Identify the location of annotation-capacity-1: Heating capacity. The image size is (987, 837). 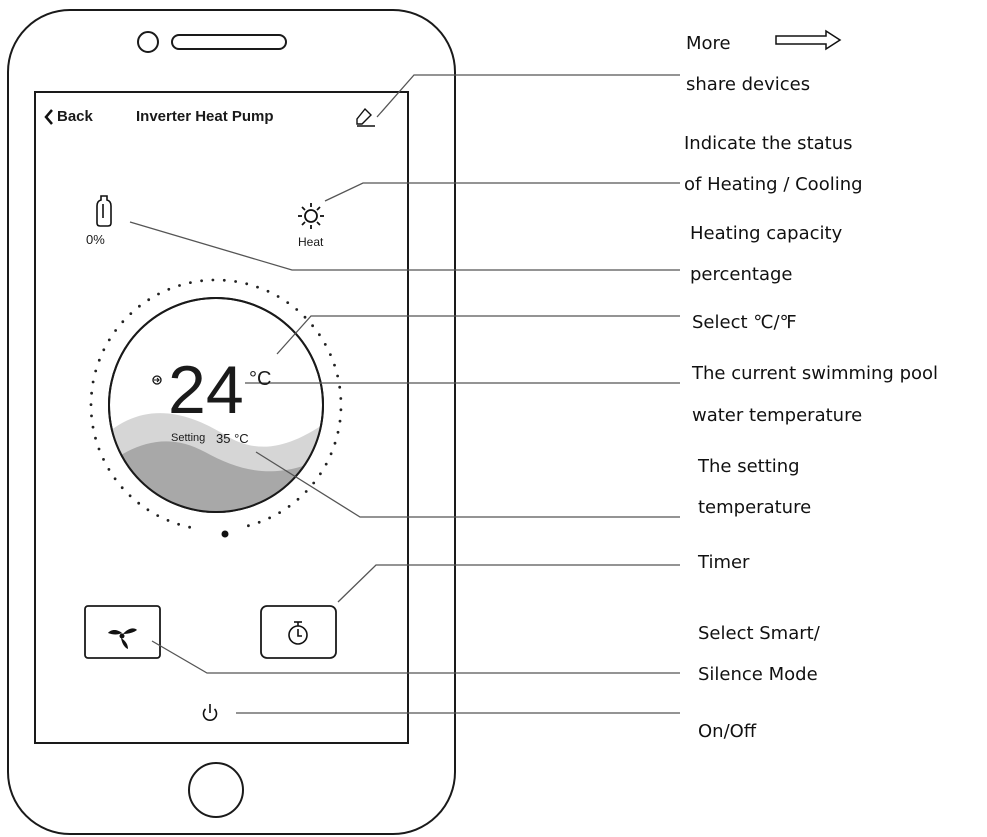
(766, 233).